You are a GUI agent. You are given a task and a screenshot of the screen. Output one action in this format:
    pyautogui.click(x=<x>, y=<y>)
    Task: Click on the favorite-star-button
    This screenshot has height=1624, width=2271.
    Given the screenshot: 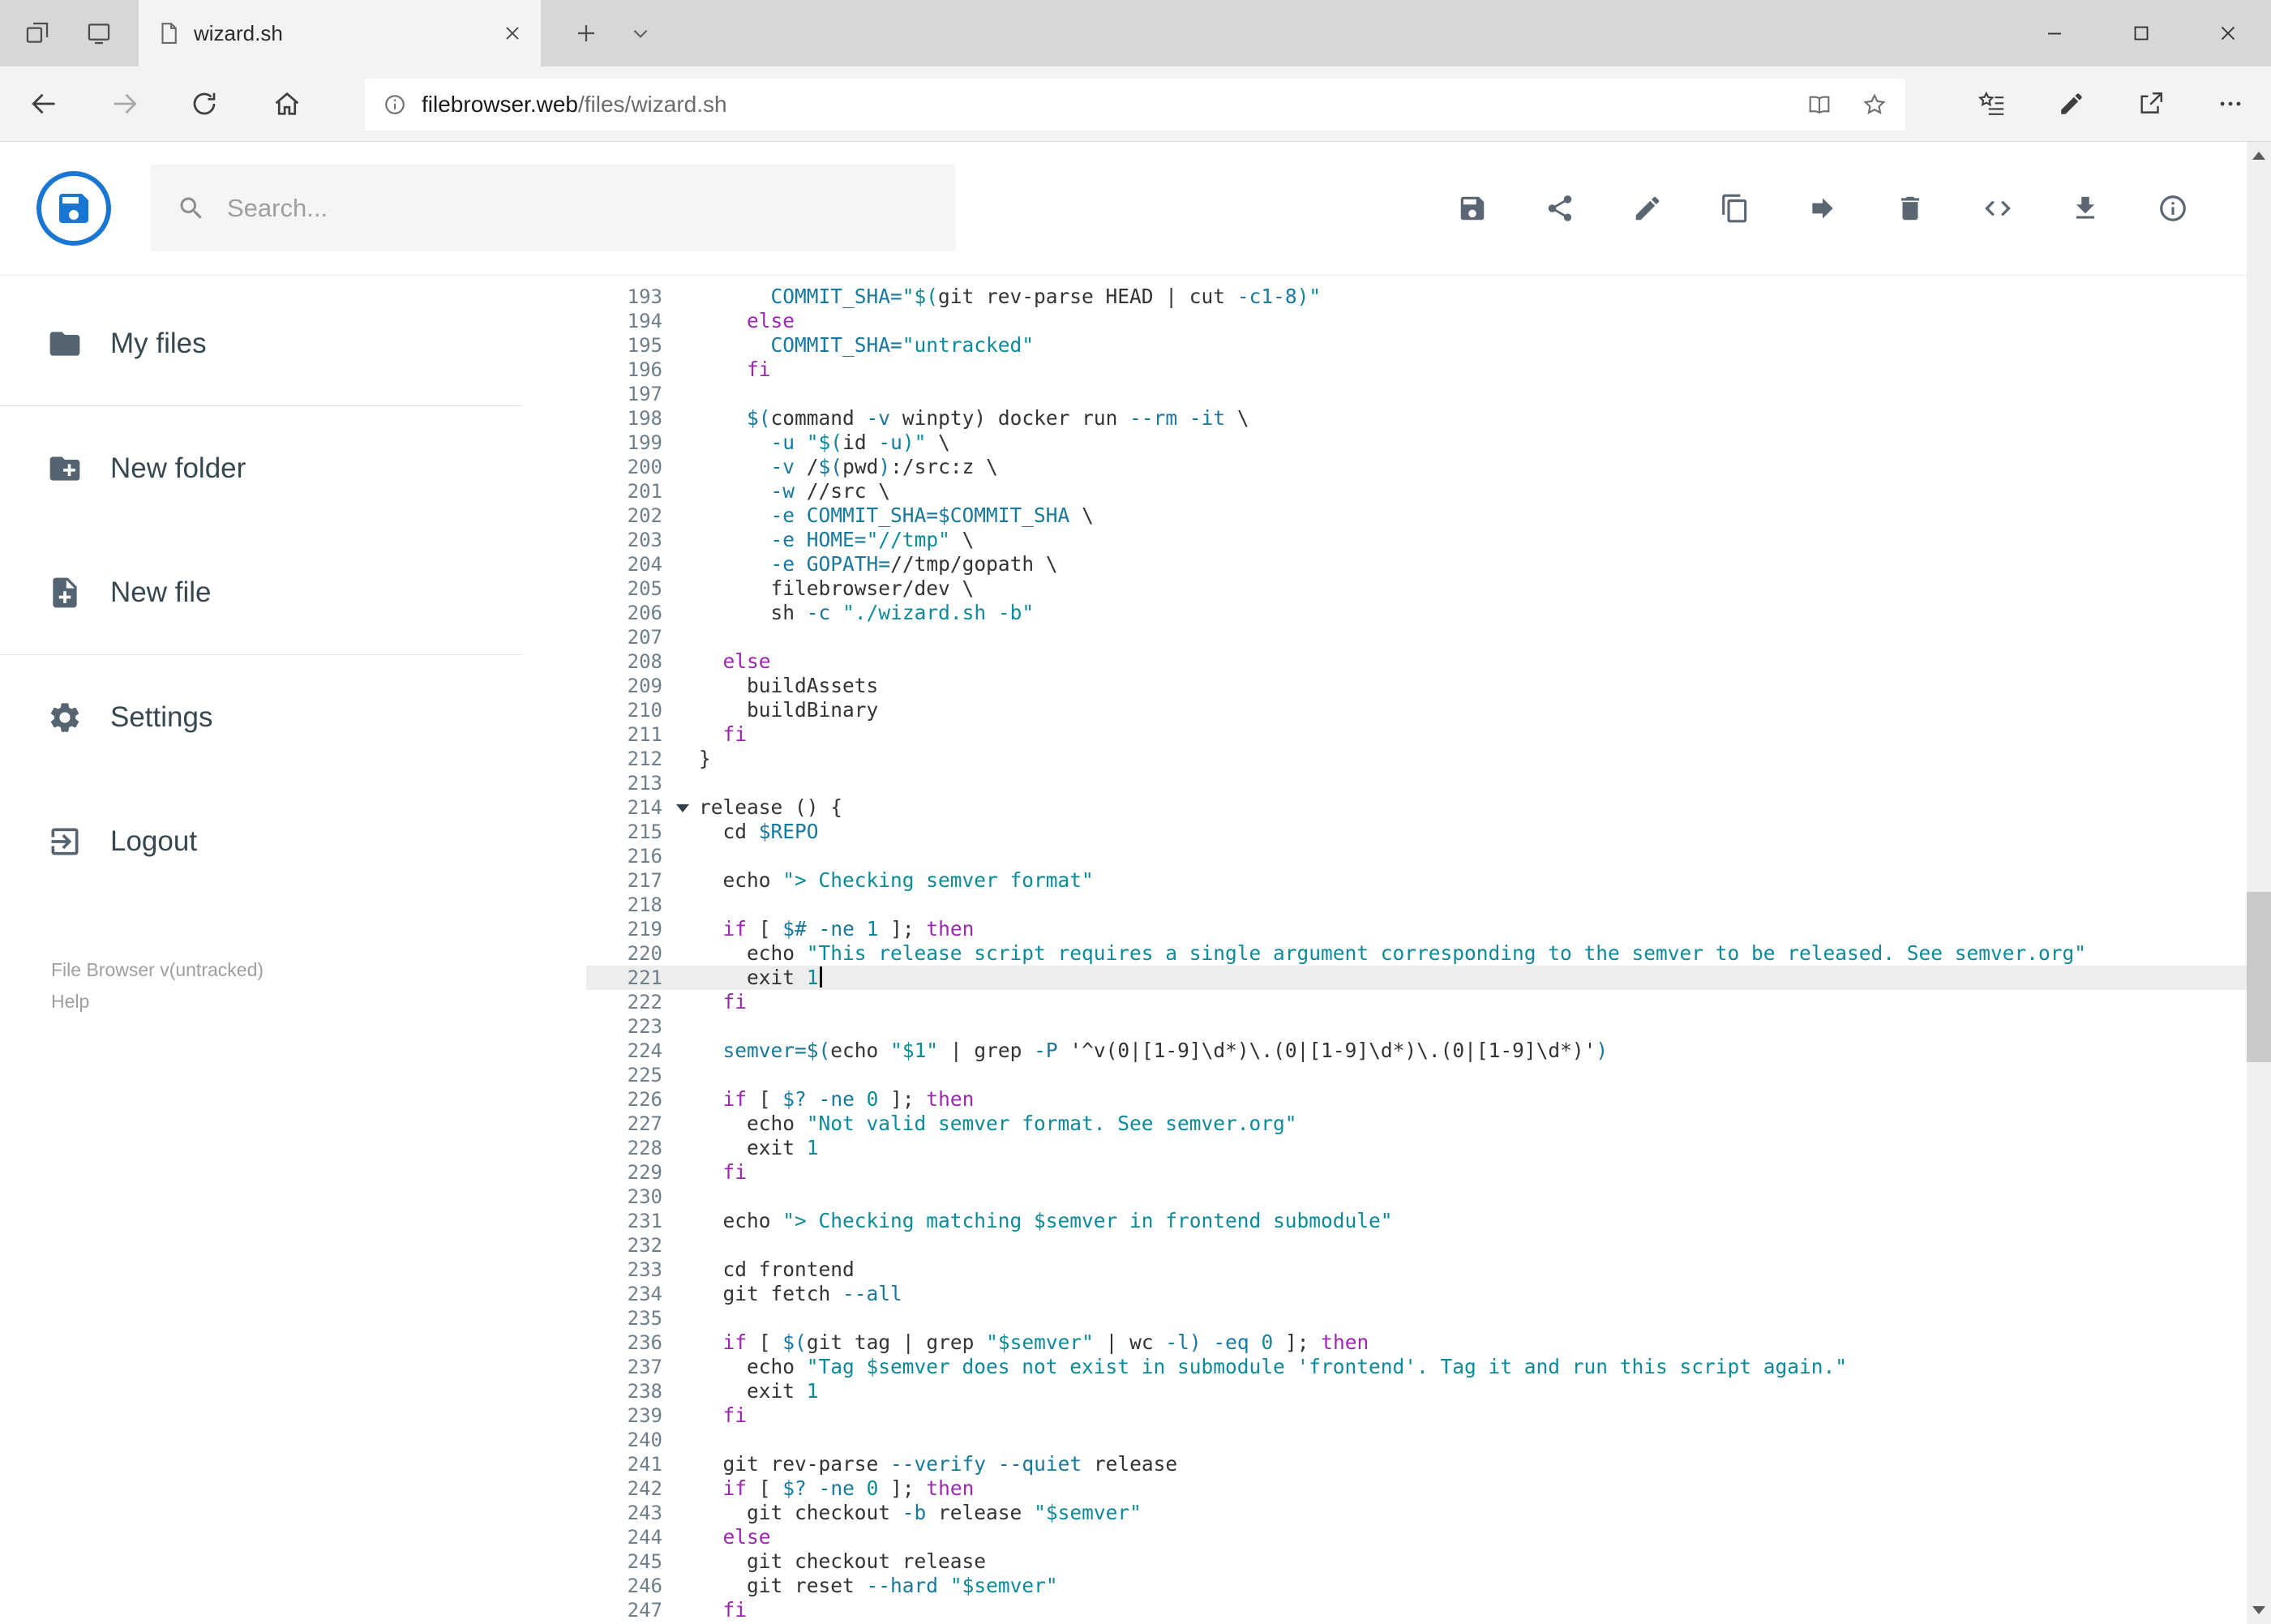 What is the action you would take?
    pyautogui.click(x=1875, y=105)
    